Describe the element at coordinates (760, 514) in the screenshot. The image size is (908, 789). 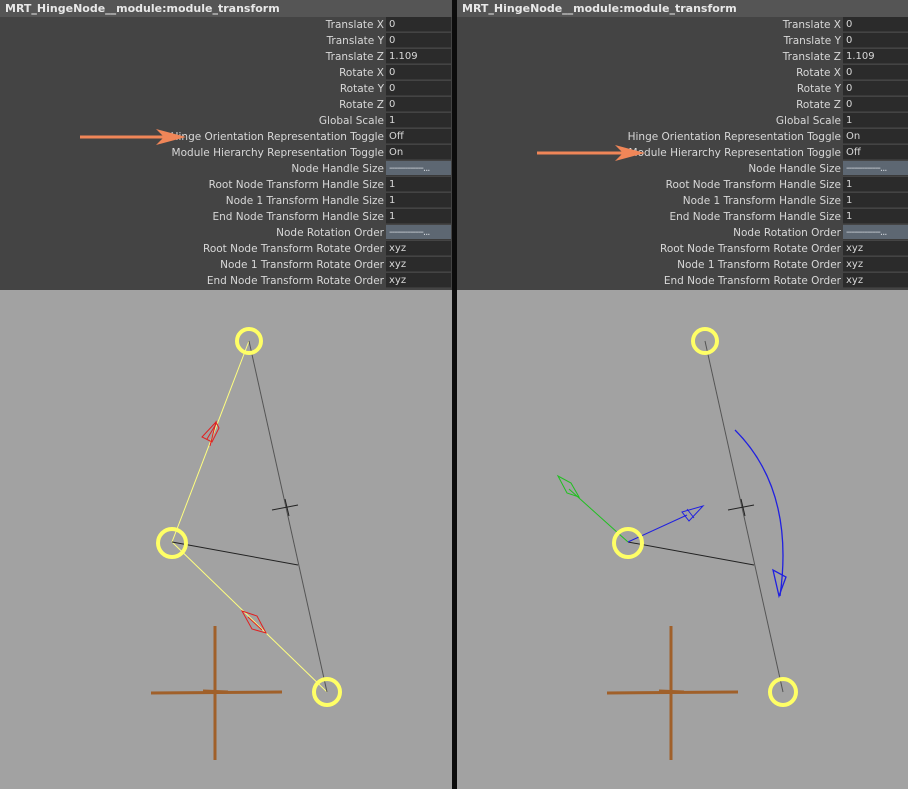
I see `orientation-axis-icon` at that location.